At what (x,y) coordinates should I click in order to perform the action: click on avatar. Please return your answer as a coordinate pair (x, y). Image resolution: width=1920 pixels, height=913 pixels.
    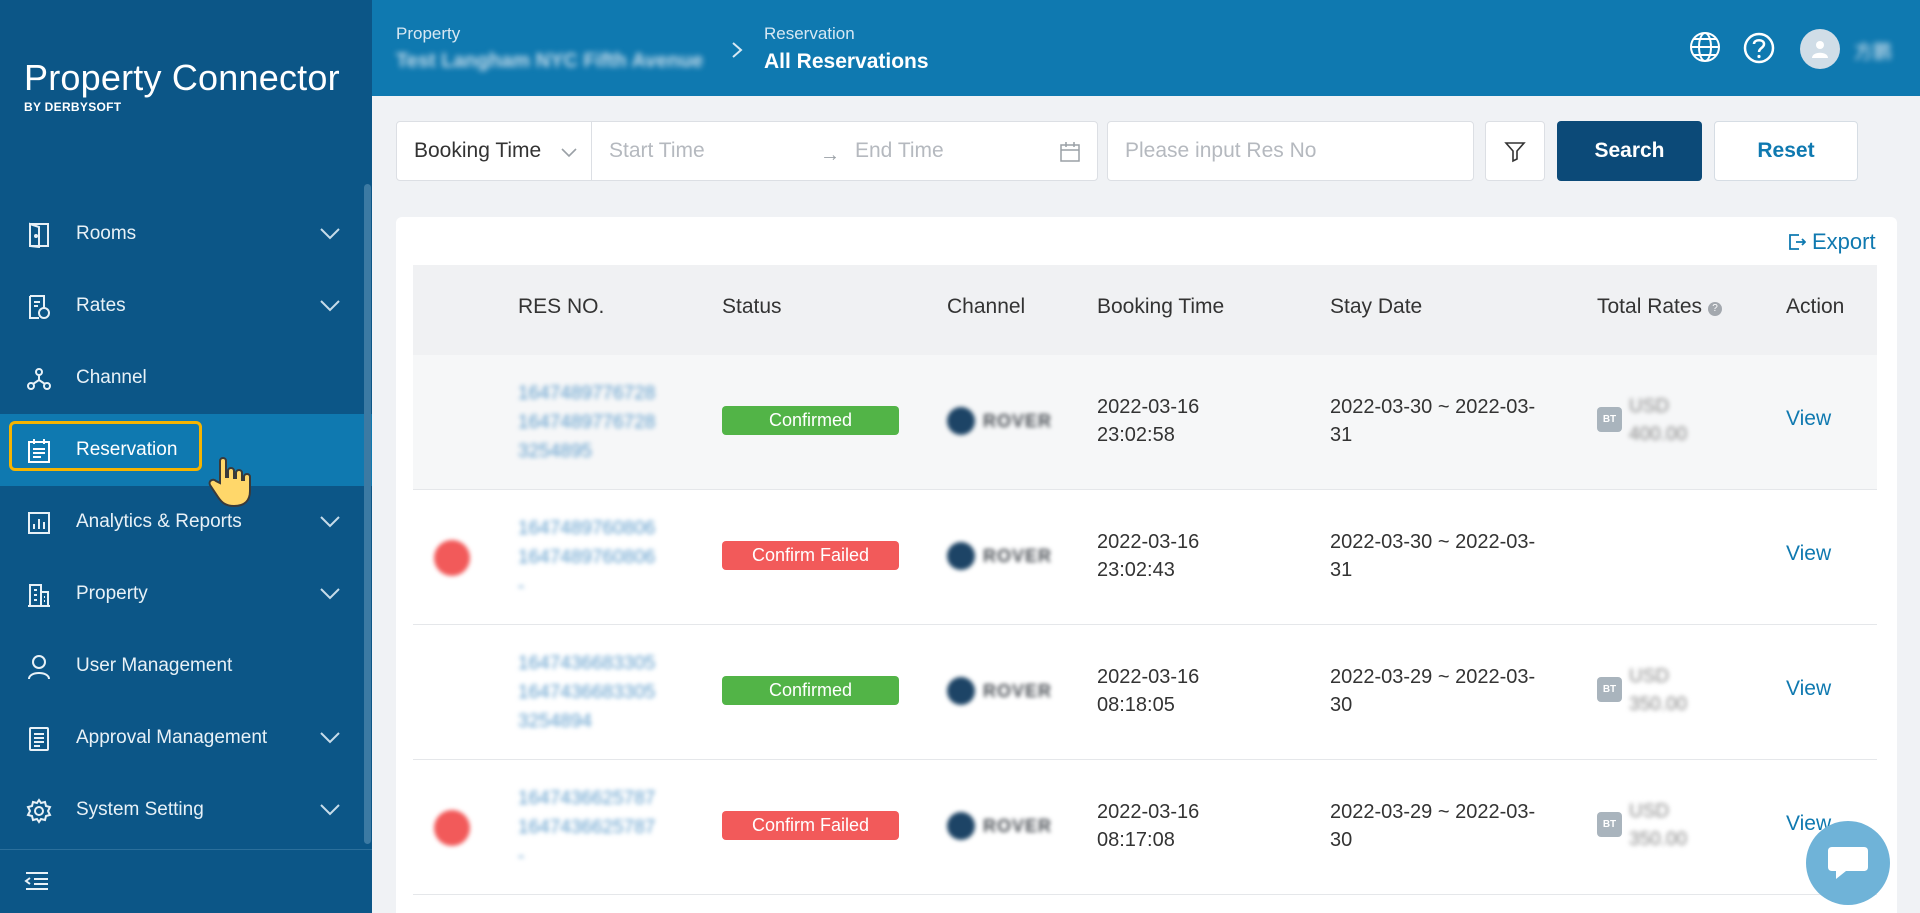
    Looking at the image, I should click on (1820, 49).